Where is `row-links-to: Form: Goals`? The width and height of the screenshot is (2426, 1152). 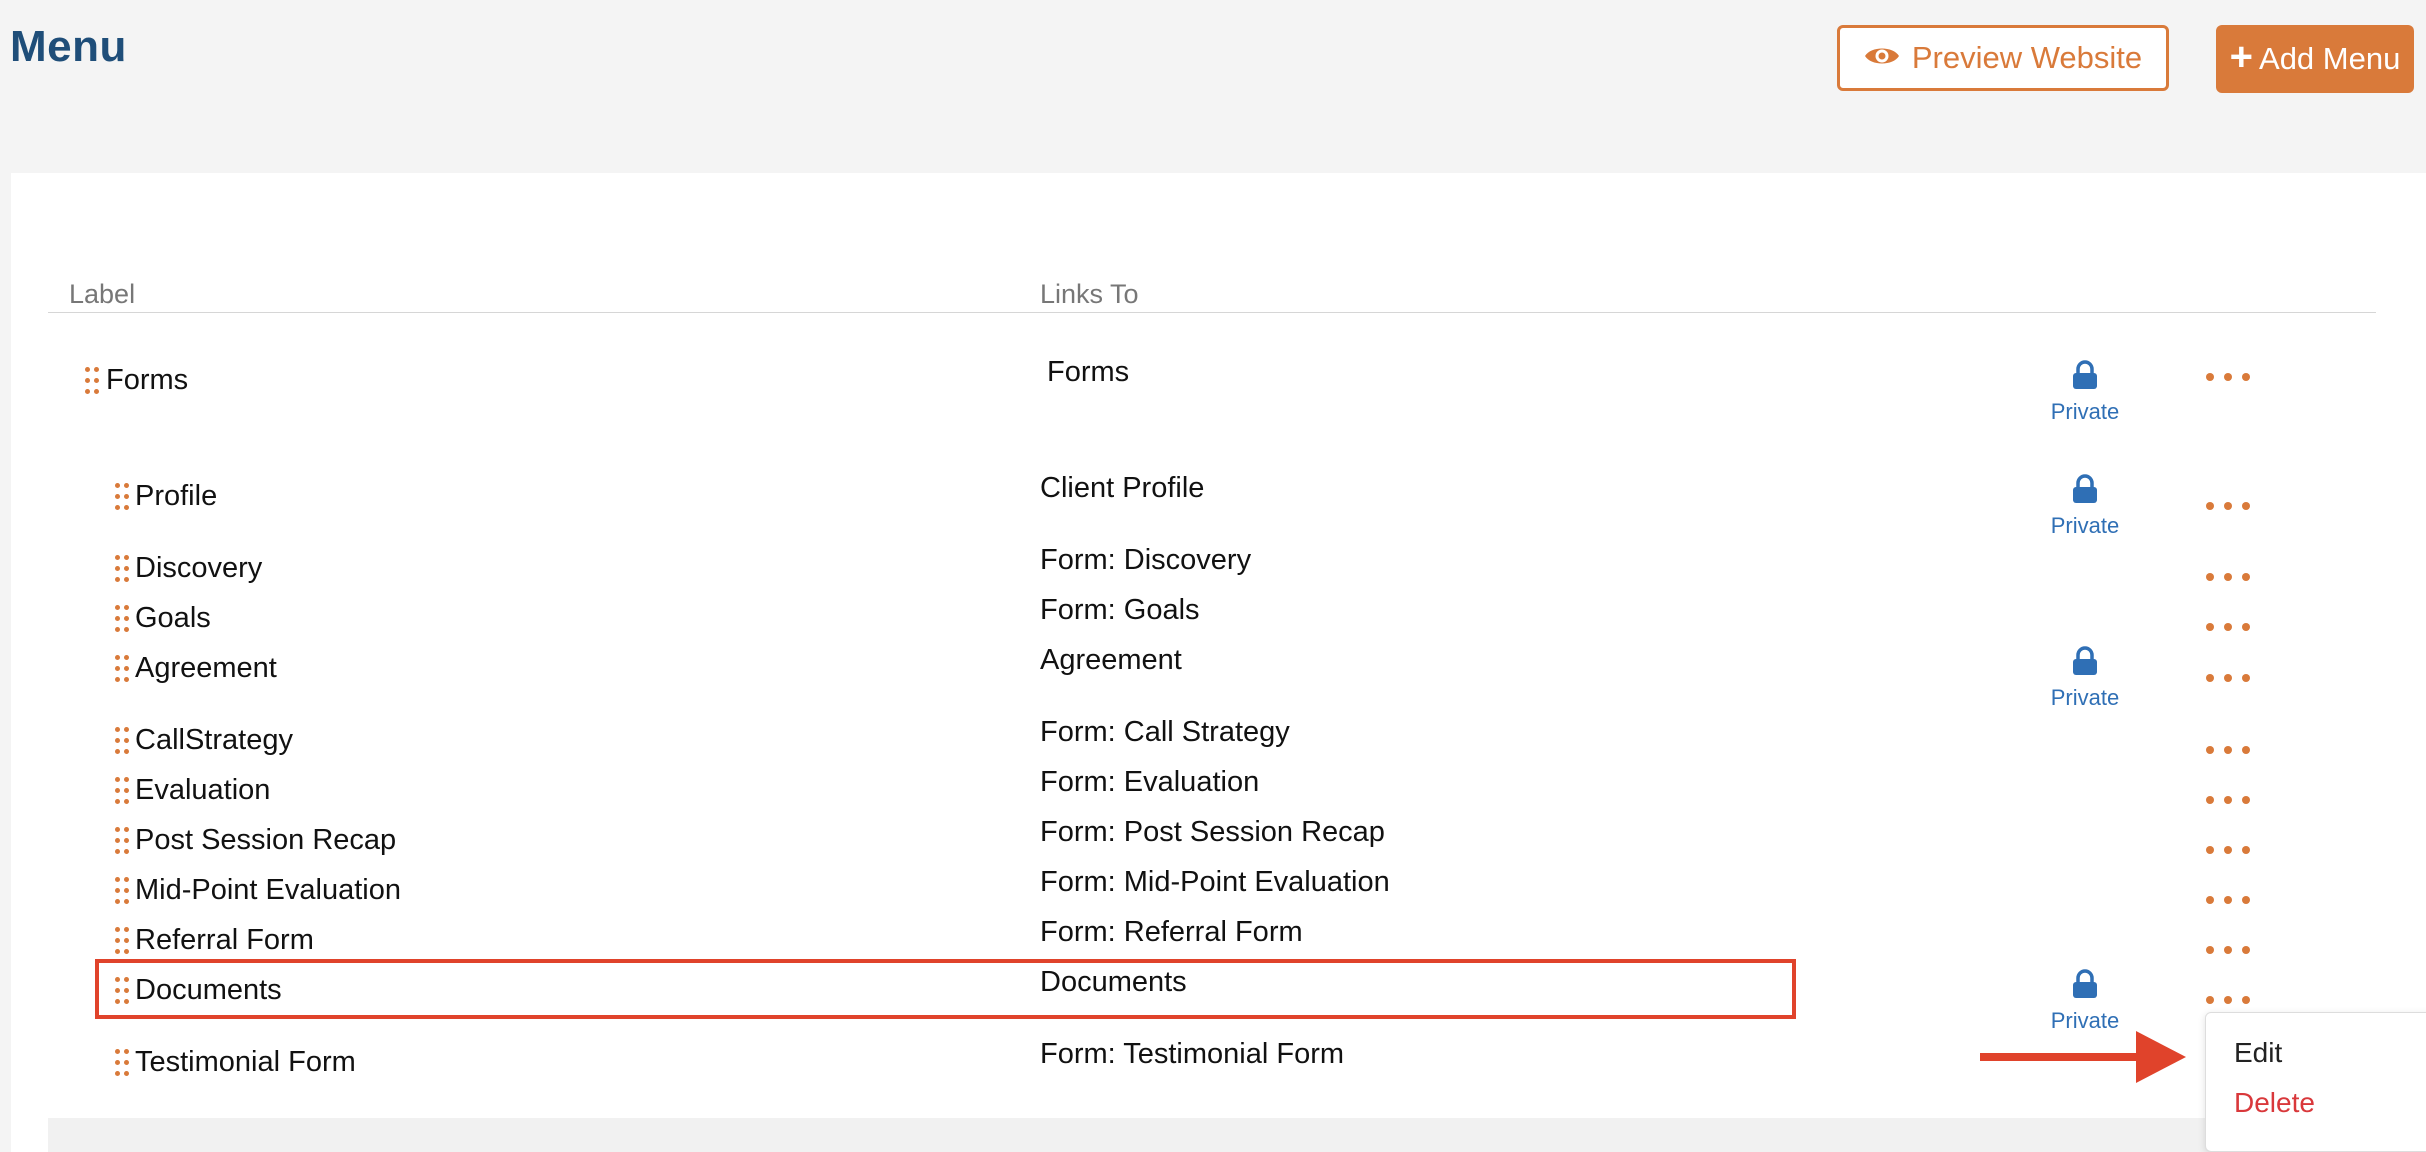 row-links-to: Form: Goals is located at coordinates (1120, 610).